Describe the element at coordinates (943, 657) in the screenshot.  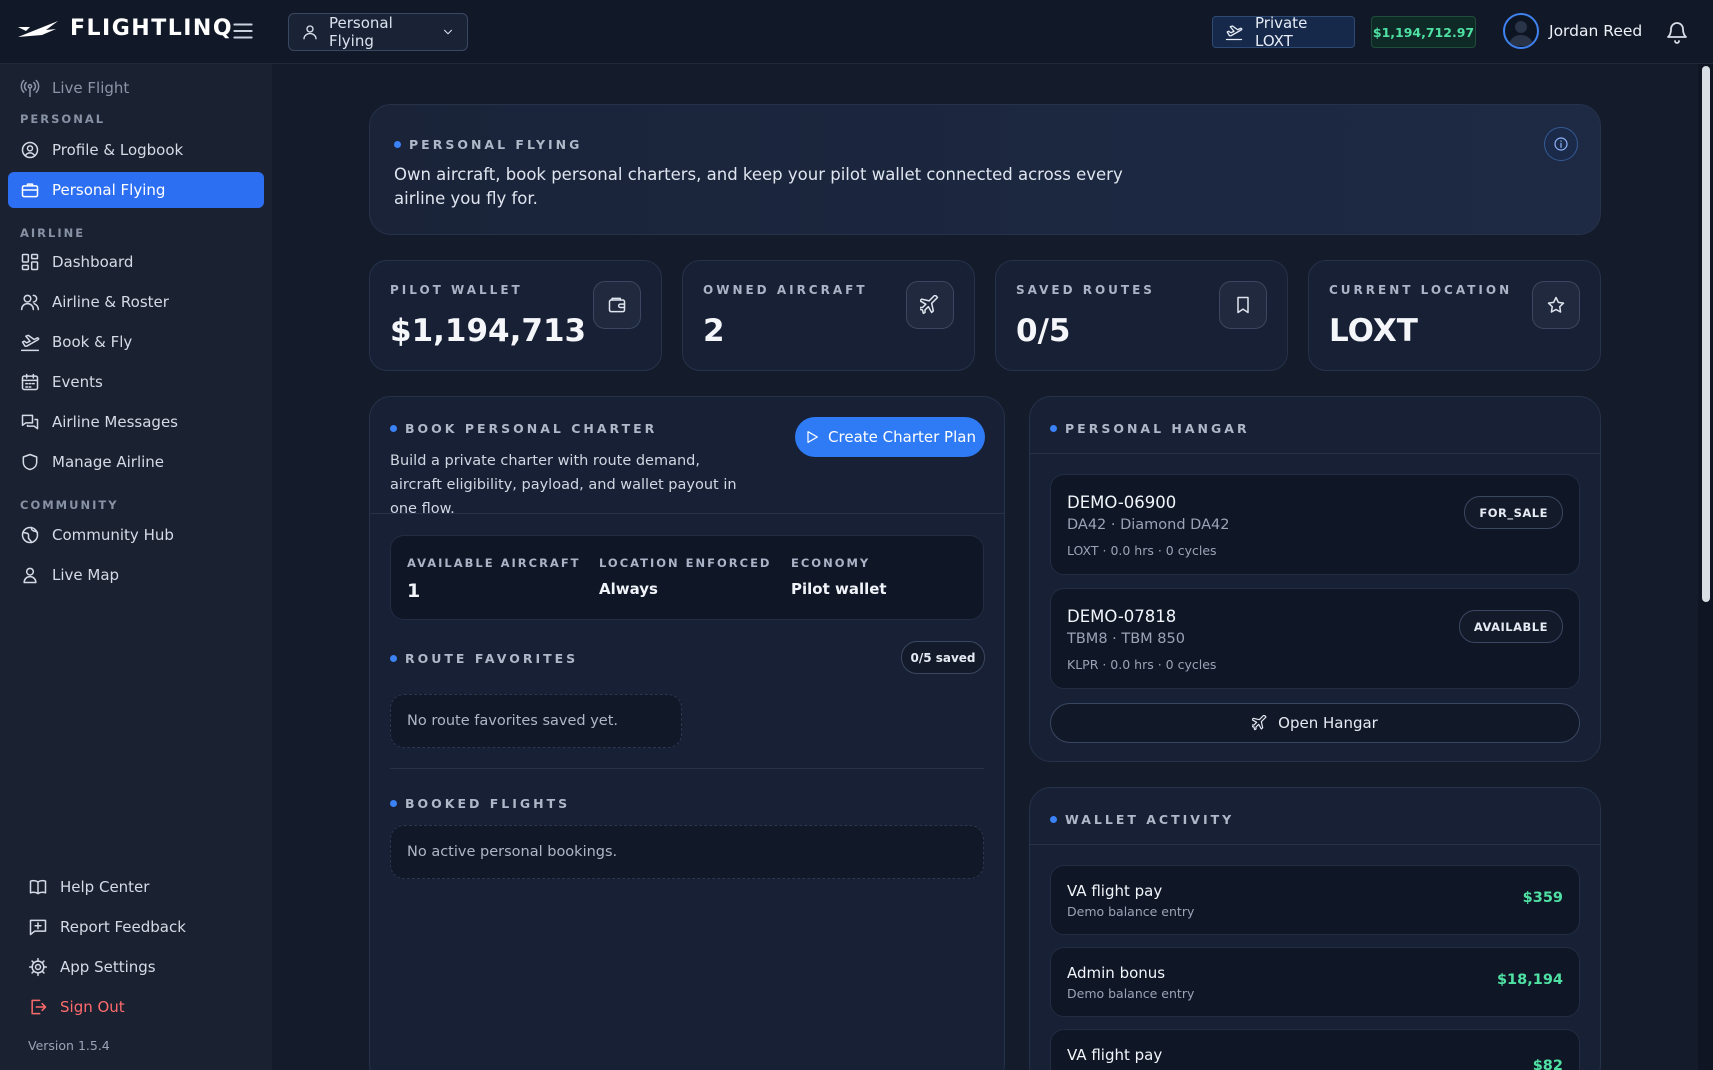
I see `saved-routes-badge: 0/5 saved` at that location.